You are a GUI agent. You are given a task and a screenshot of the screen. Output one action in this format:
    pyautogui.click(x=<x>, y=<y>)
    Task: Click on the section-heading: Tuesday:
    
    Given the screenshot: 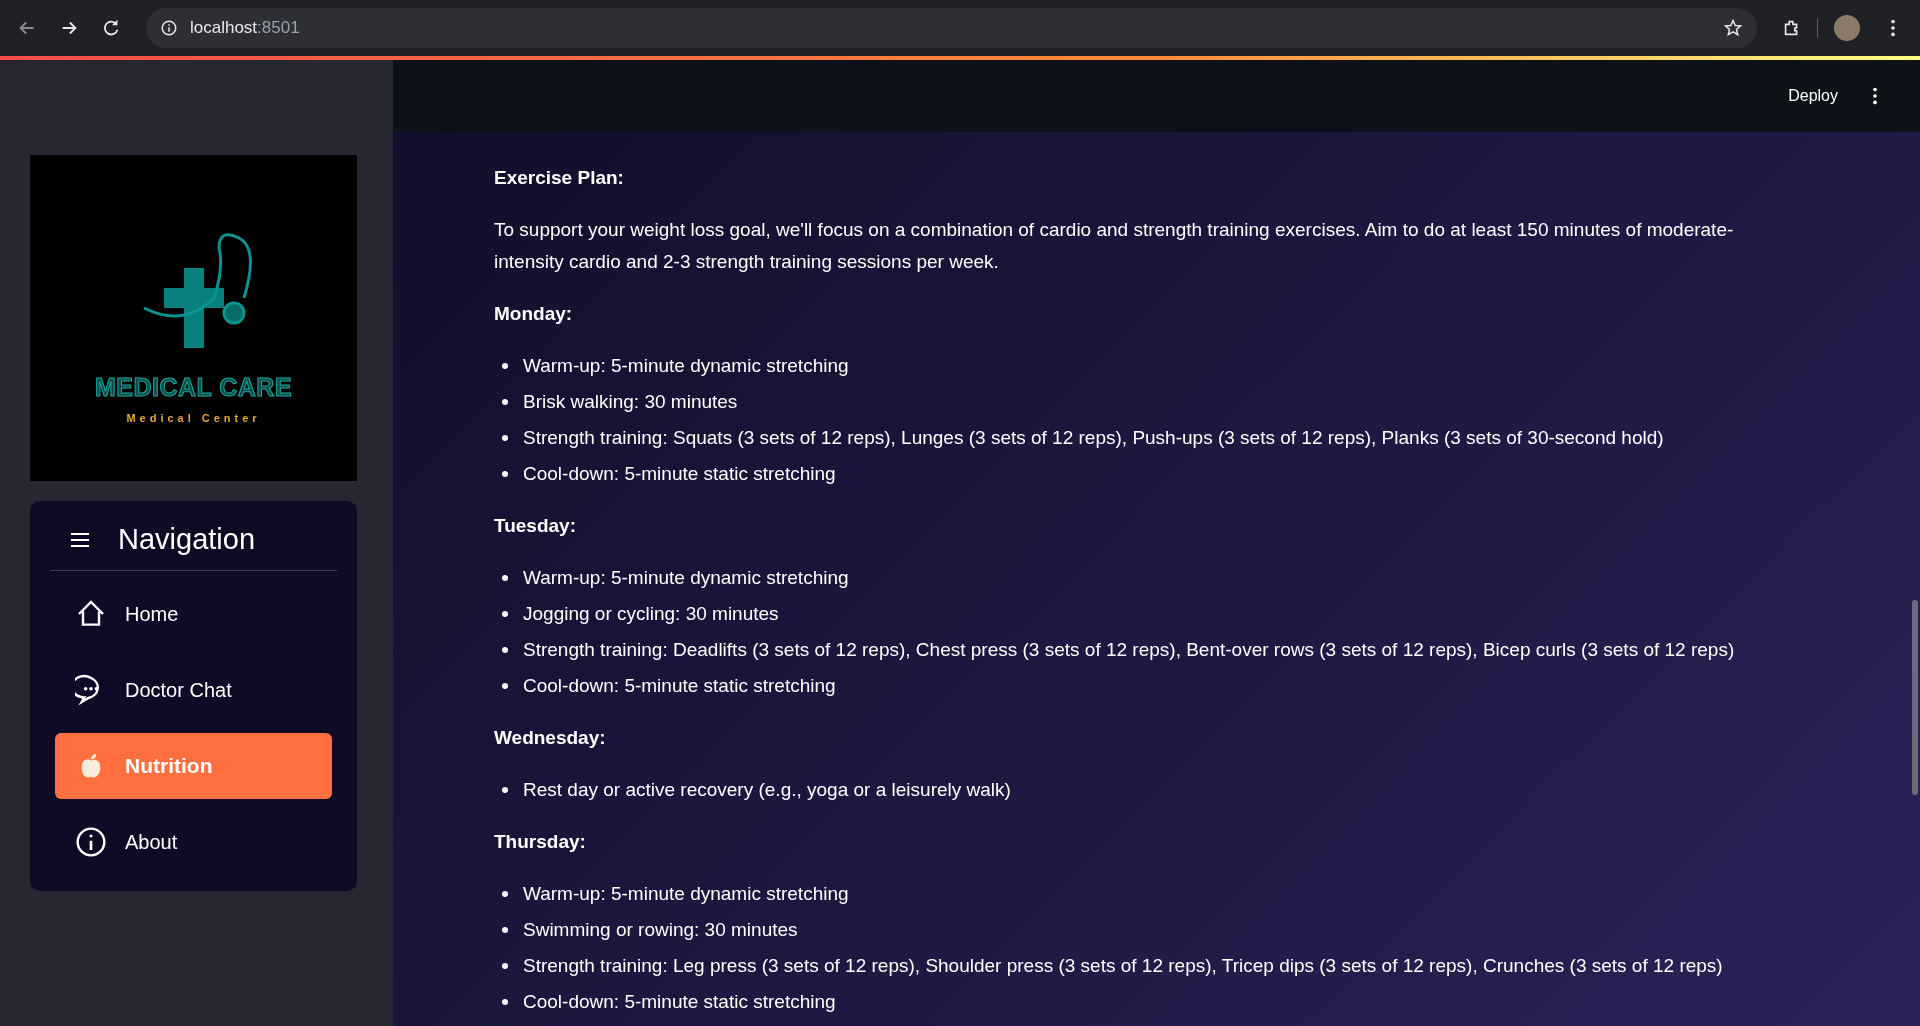 What is the action you would take?
    pyautogui.click(x=535, y=526)
    